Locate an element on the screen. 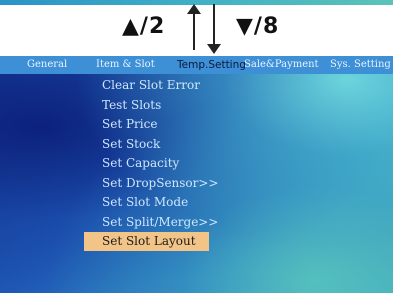 Image resolution: width=393 pixels, height=293 pixels. menu-item-set-split-merge: Set Split/Merge>> is located at coordinates (160, 222).